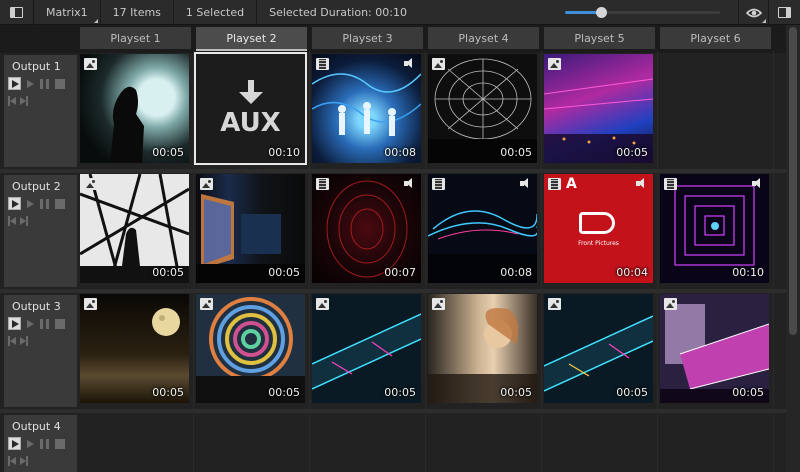 The height and width of the screenshot is (472, 800). I want to click on right-panel-icon, so click(784, 12).